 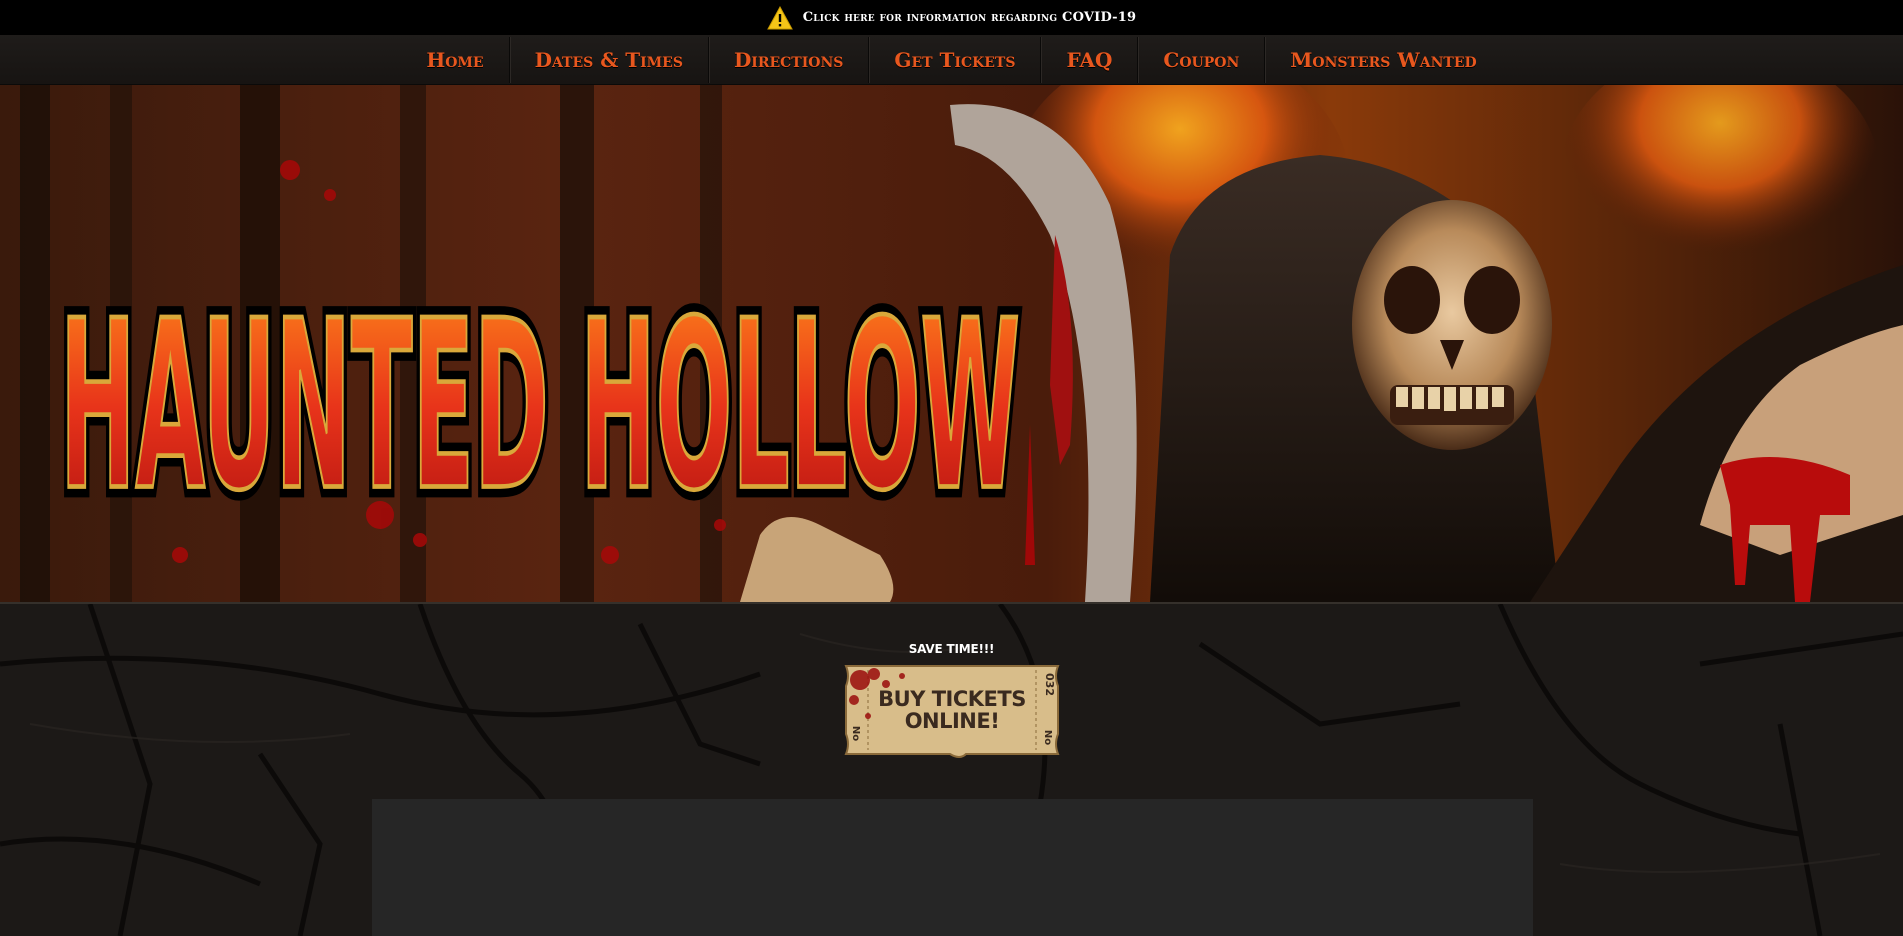 I want to click on nav-monsters-wanted: Monsters Wanted, so click(x=1383, y=60).